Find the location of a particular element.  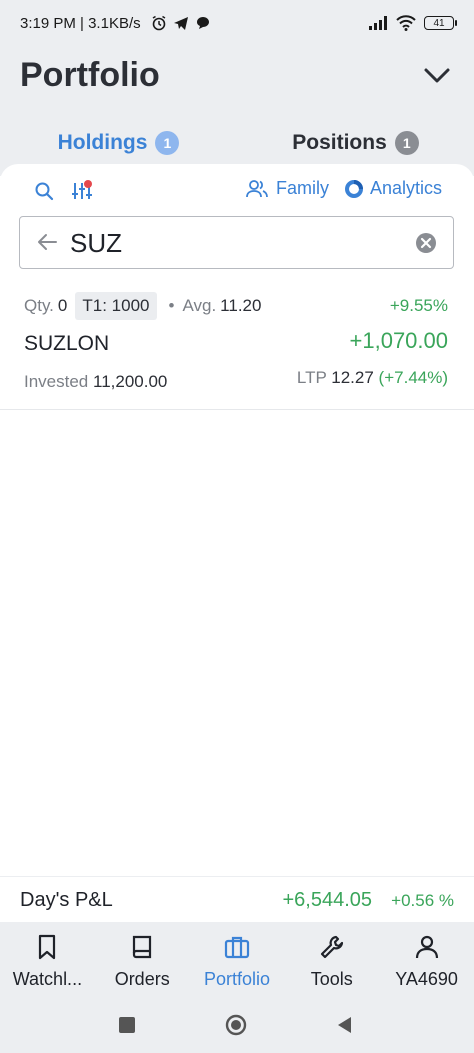

day-pnl-percent: +0.56 % is located at coordinates (422, 900).